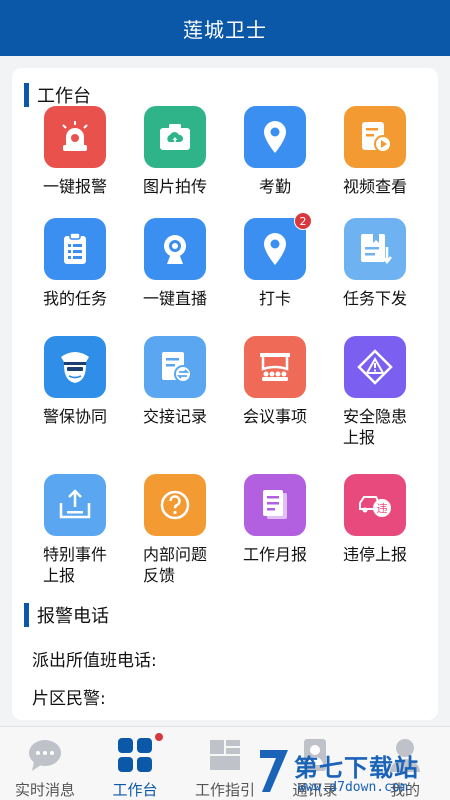  I want to click on clipboard-icon, so click(75, 249).